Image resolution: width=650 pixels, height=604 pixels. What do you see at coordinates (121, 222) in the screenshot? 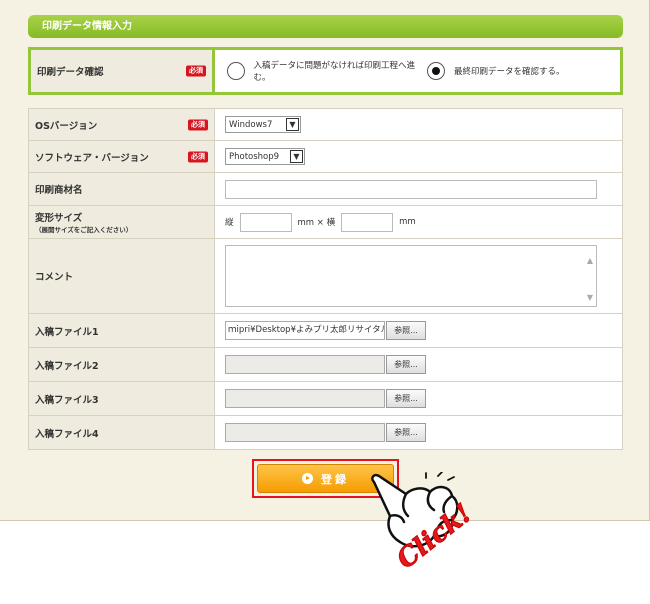
I see `size-label-cell: 変形サイズ （展開サイズをご記入ください）` at bounding box center [121, 222].